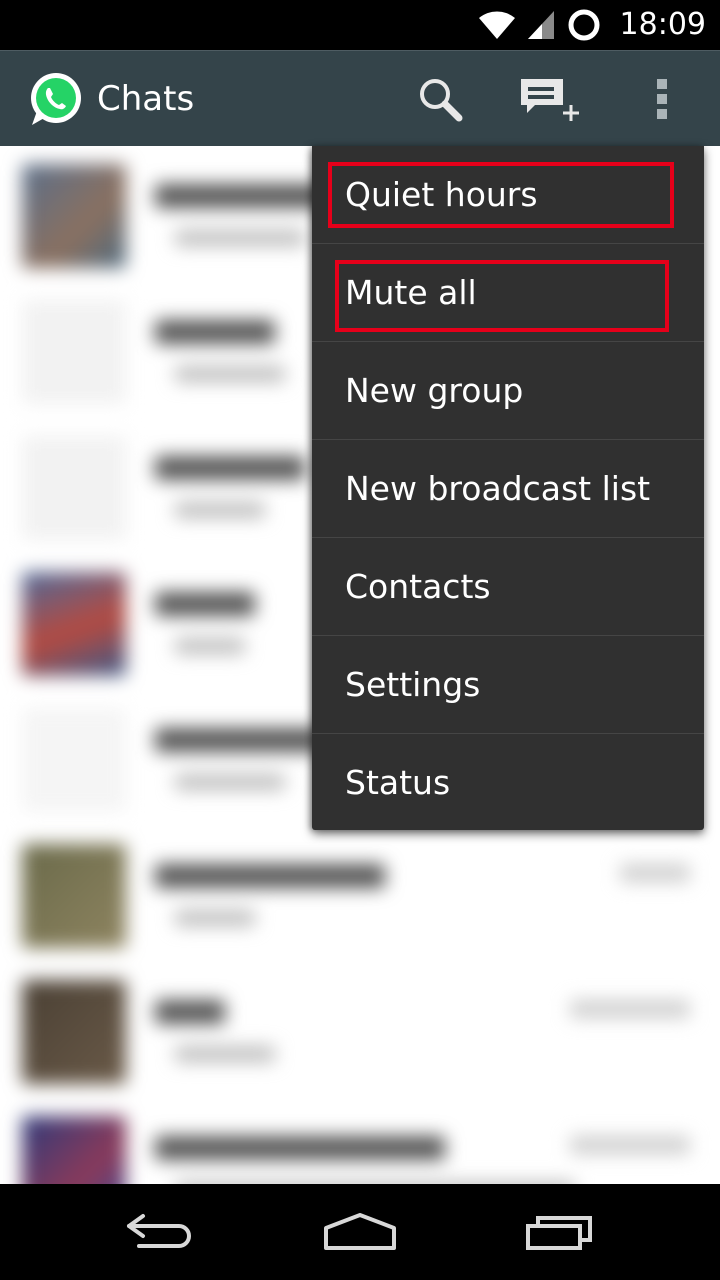  I want to click on page-title: Chats, so click(146, 99).